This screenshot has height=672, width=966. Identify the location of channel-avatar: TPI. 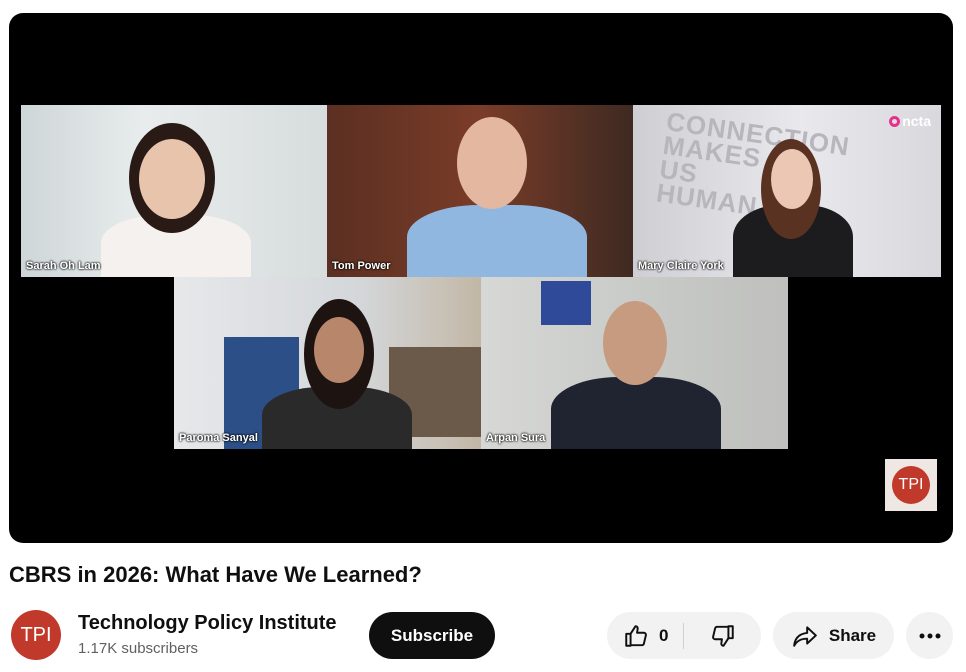
(36, 635).